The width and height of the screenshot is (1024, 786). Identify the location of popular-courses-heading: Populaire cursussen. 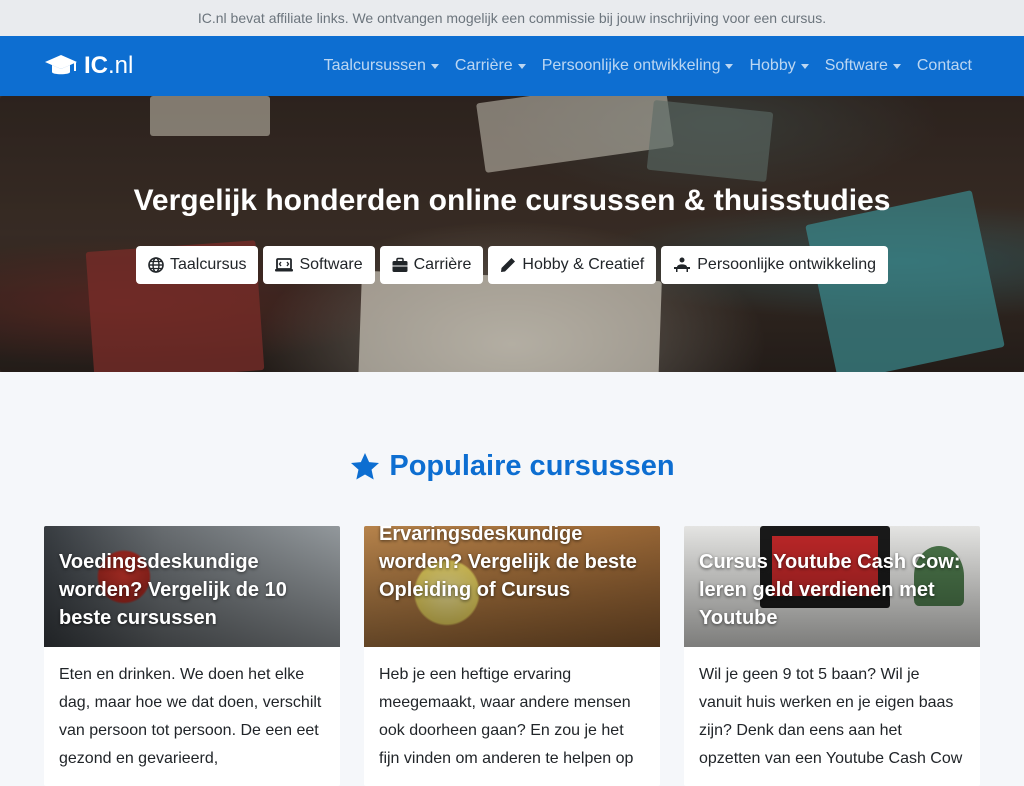
(512, 466).